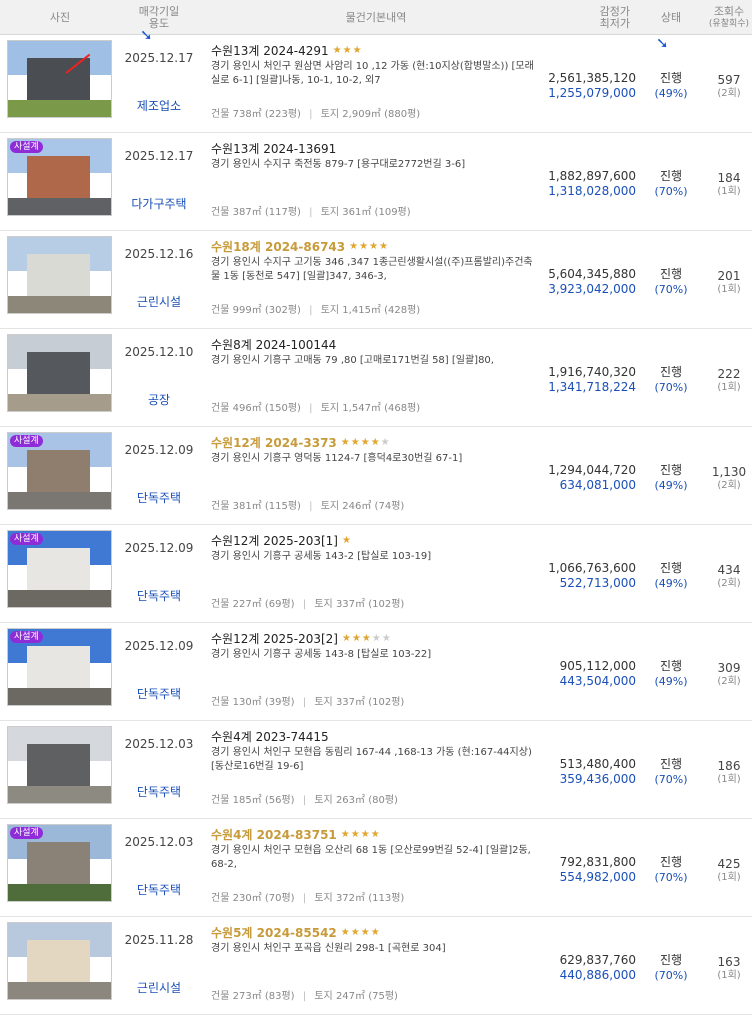  I want to click on status-info: 진행 (49%), so click(671, 86).